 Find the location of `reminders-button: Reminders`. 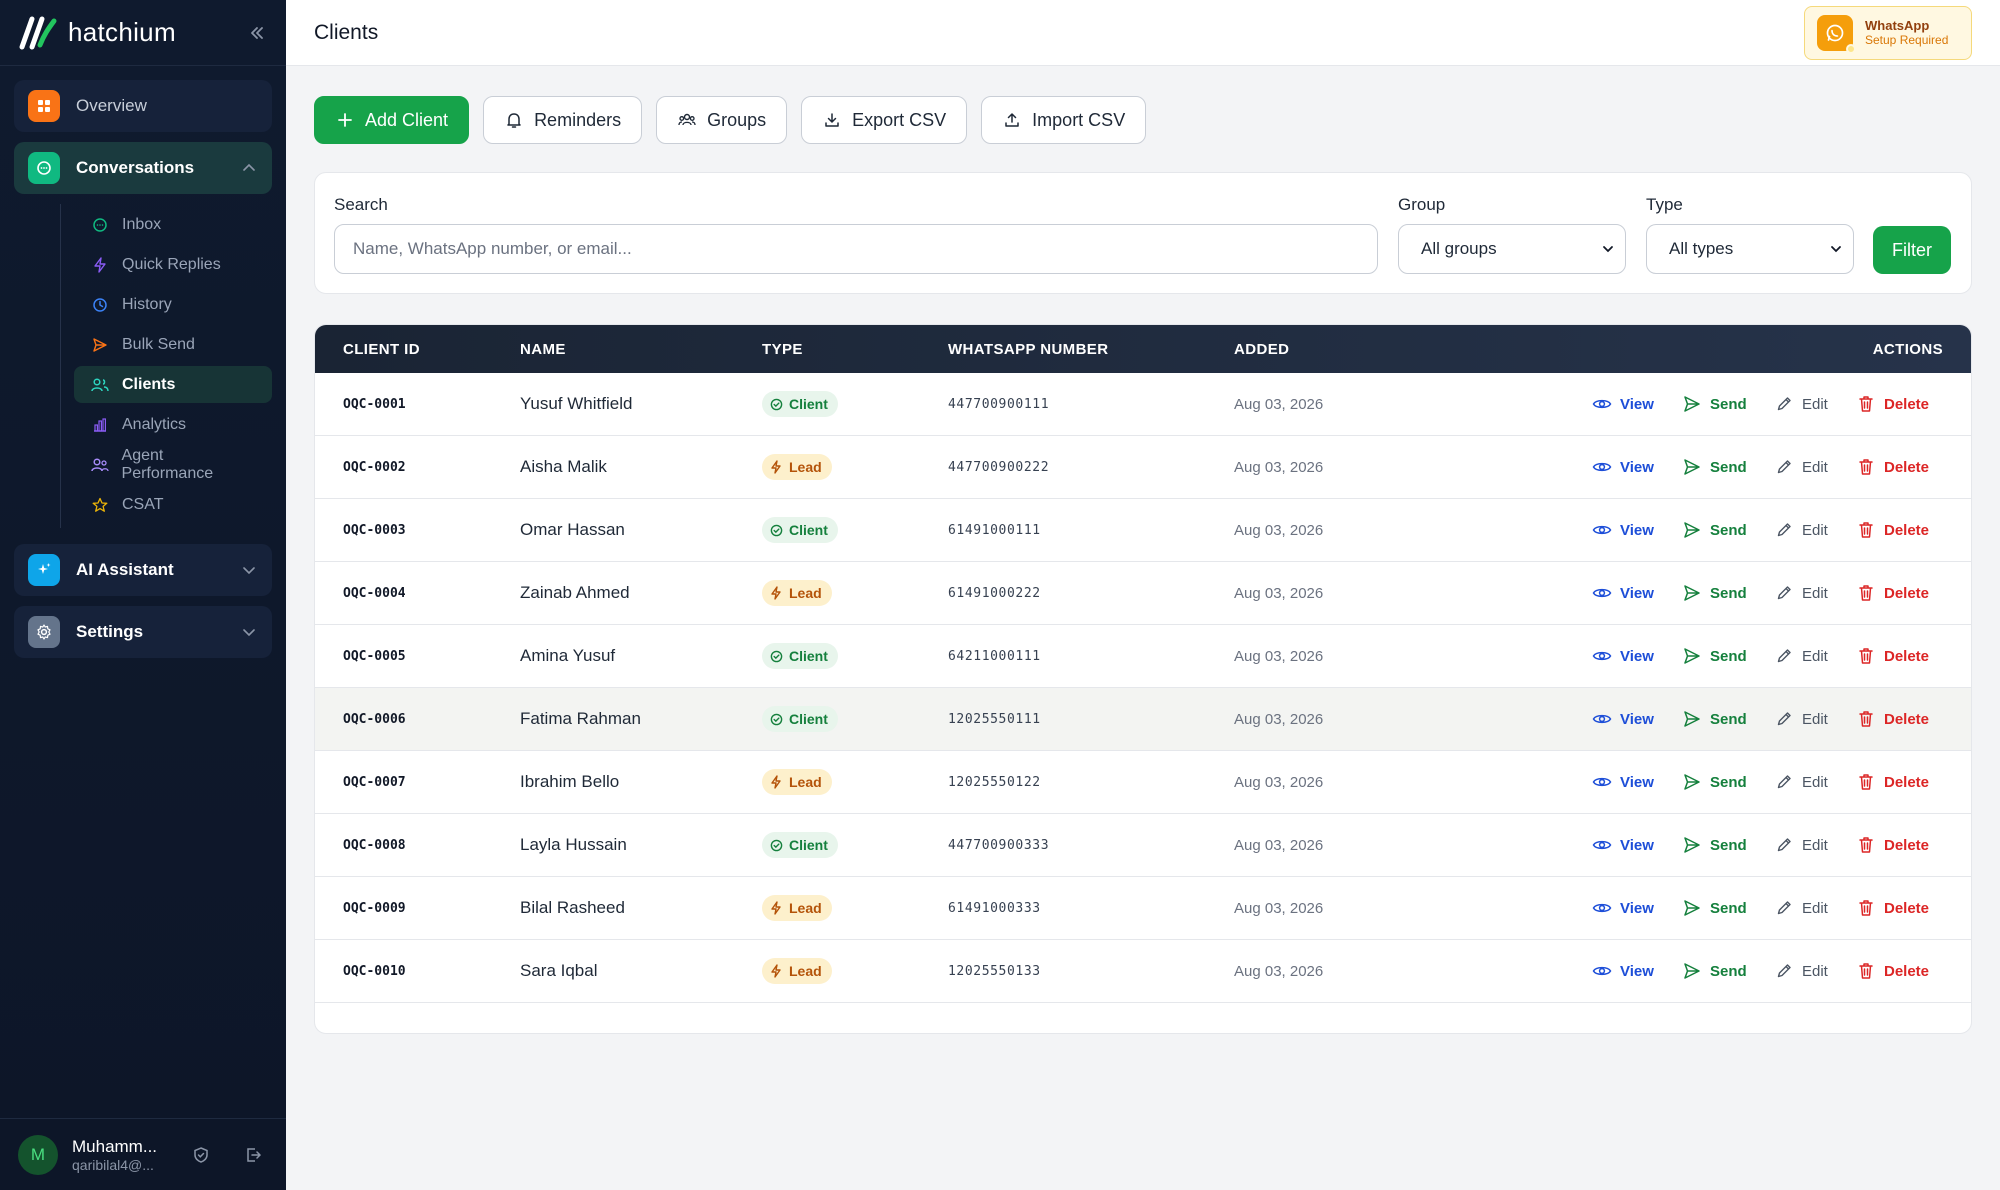

reminders-button: Reminders is located at coordinates (563, 120).